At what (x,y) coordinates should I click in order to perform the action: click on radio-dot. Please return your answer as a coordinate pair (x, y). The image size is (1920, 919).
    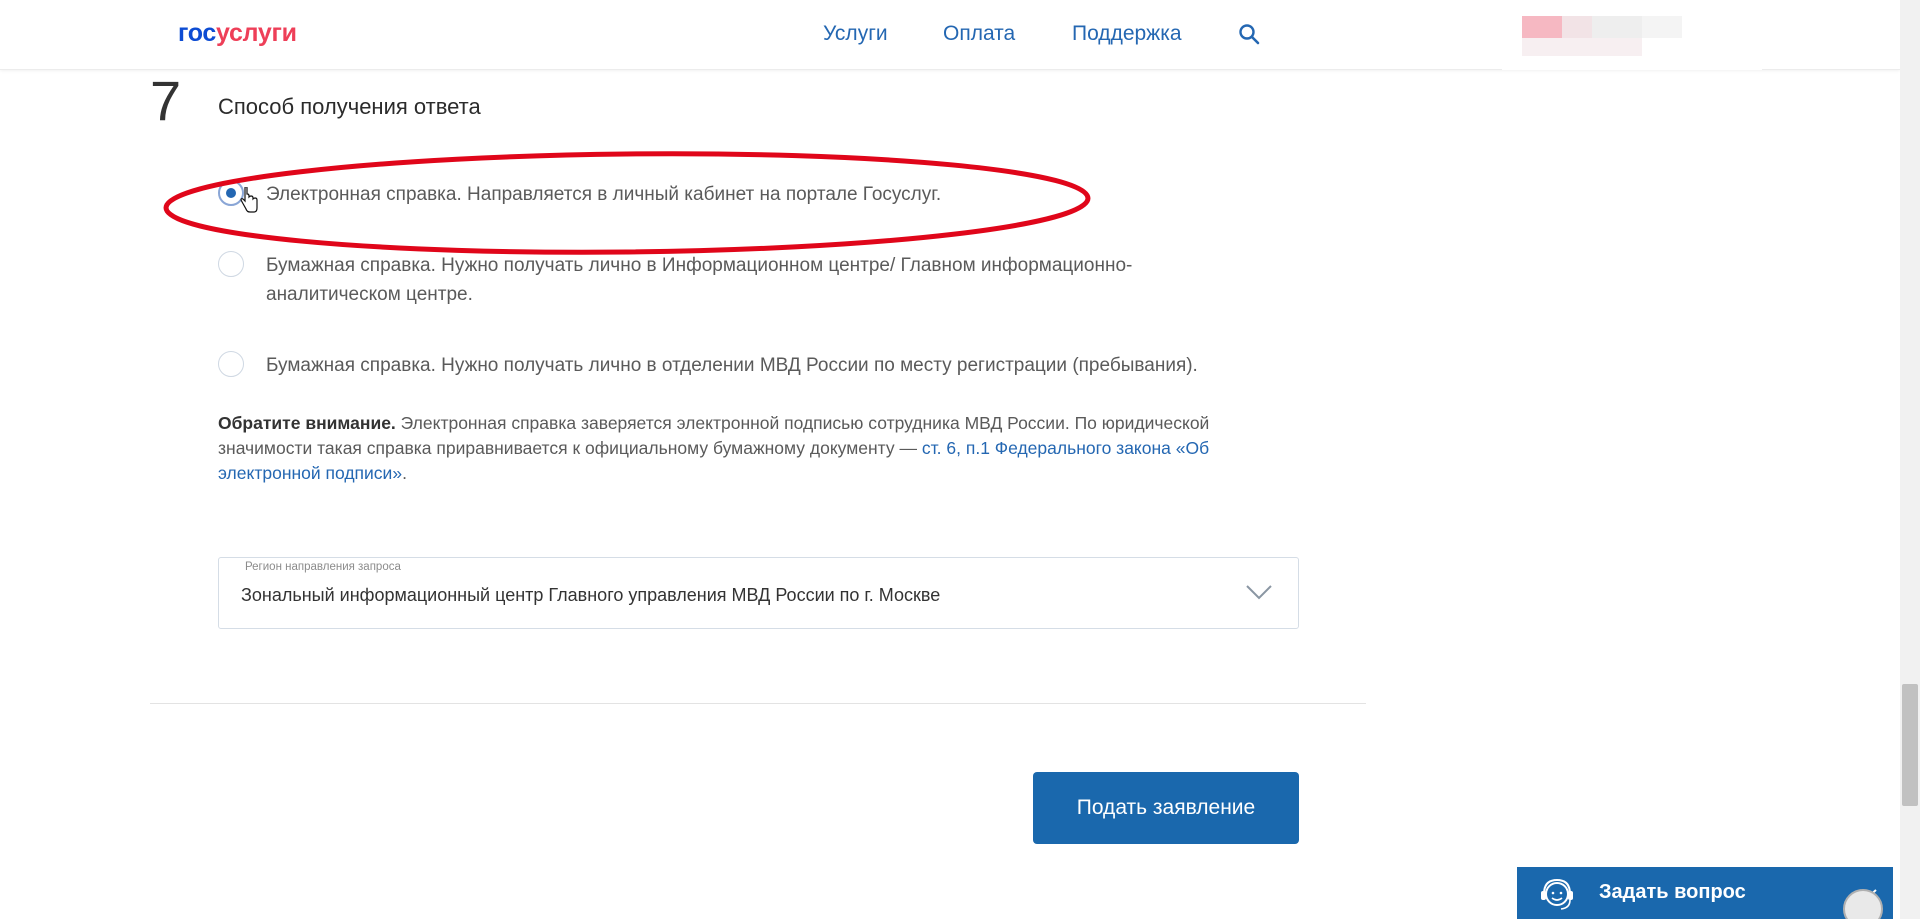
    Looking at the image, I should click on (231, 193).